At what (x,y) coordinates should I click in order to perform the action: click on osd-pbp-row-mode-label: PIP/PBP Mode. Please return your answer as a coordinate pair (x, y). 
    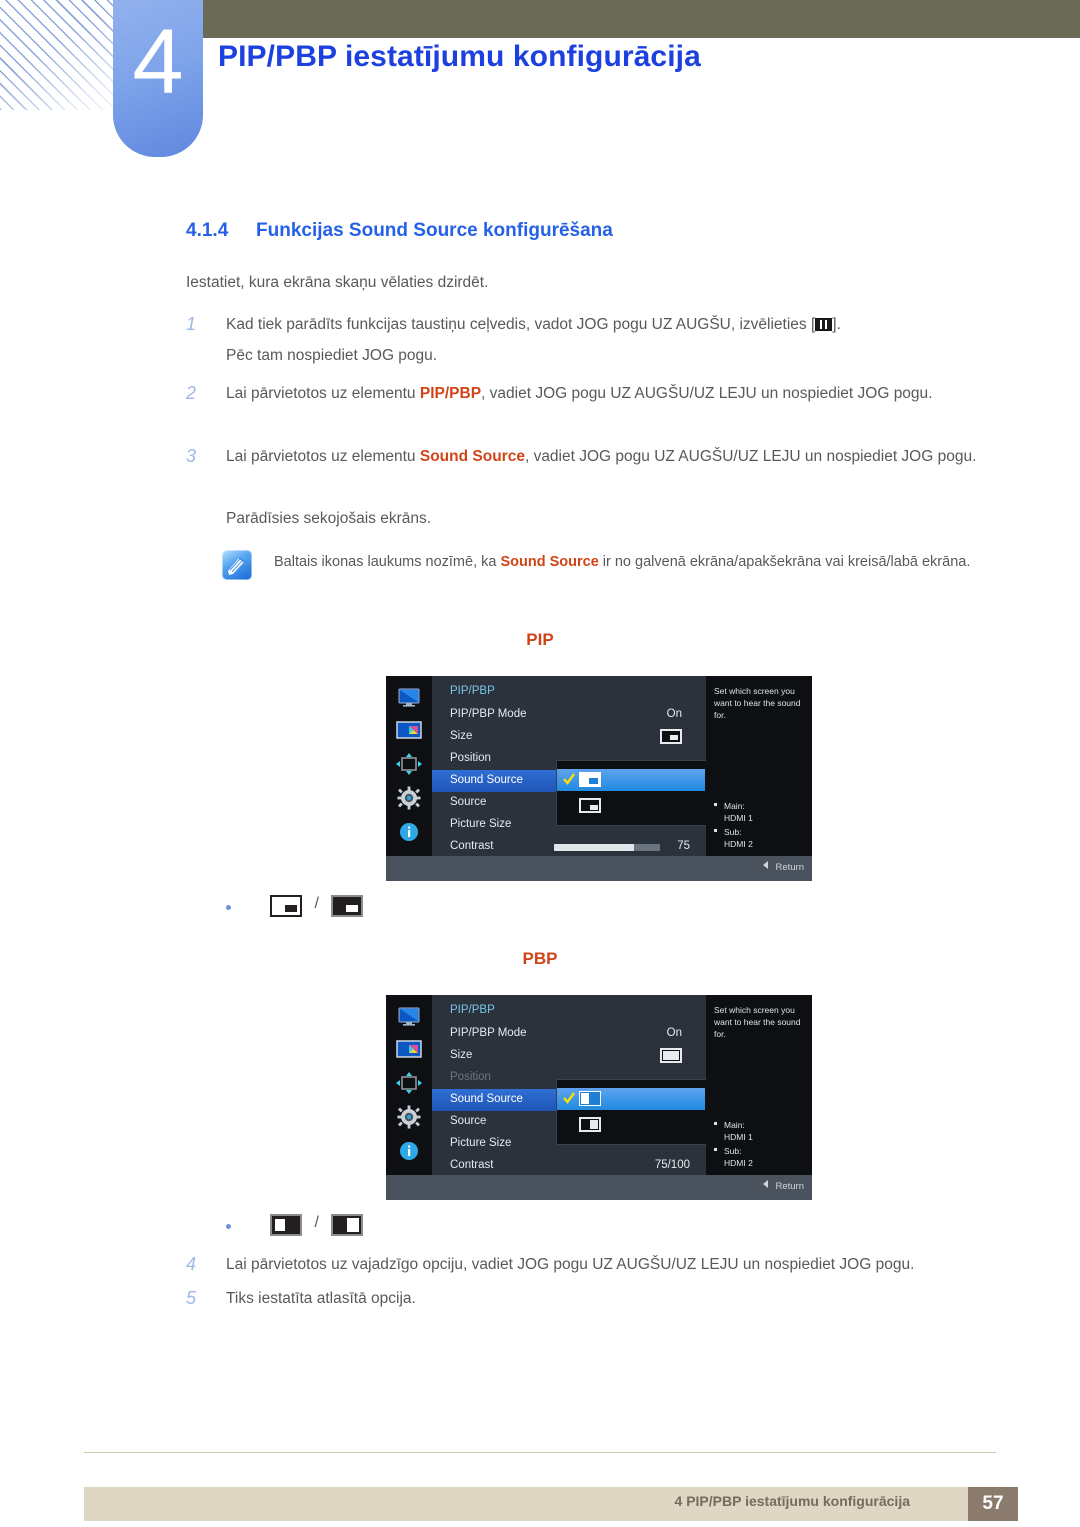
    Looking at the image, I should click on (488, 1033).